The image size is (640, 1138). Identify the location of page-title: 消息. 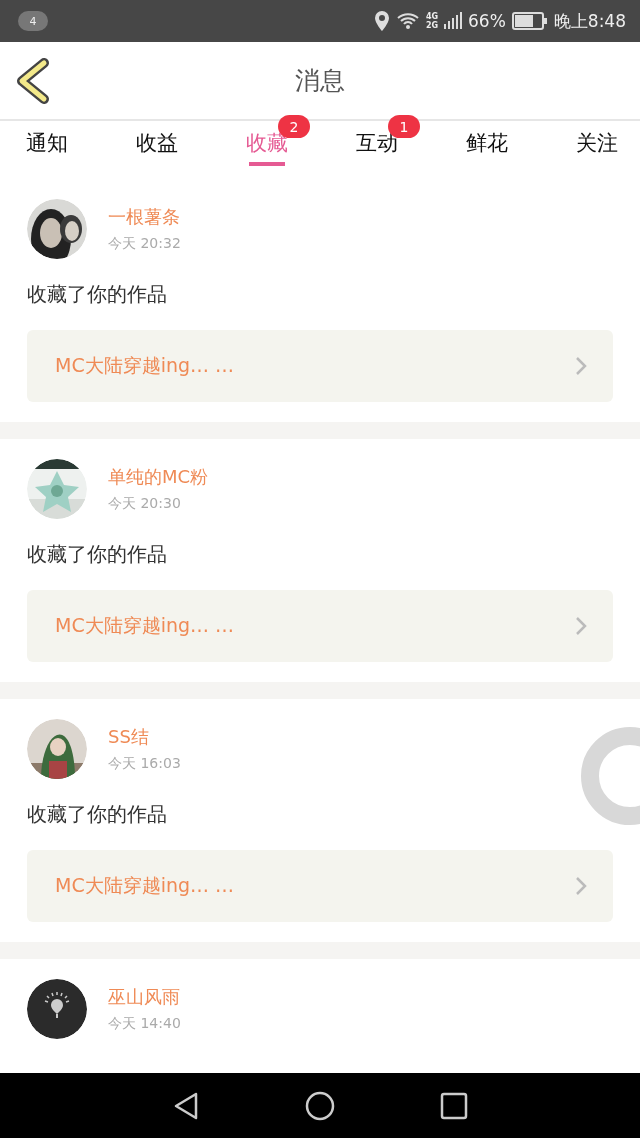
(320, 81).